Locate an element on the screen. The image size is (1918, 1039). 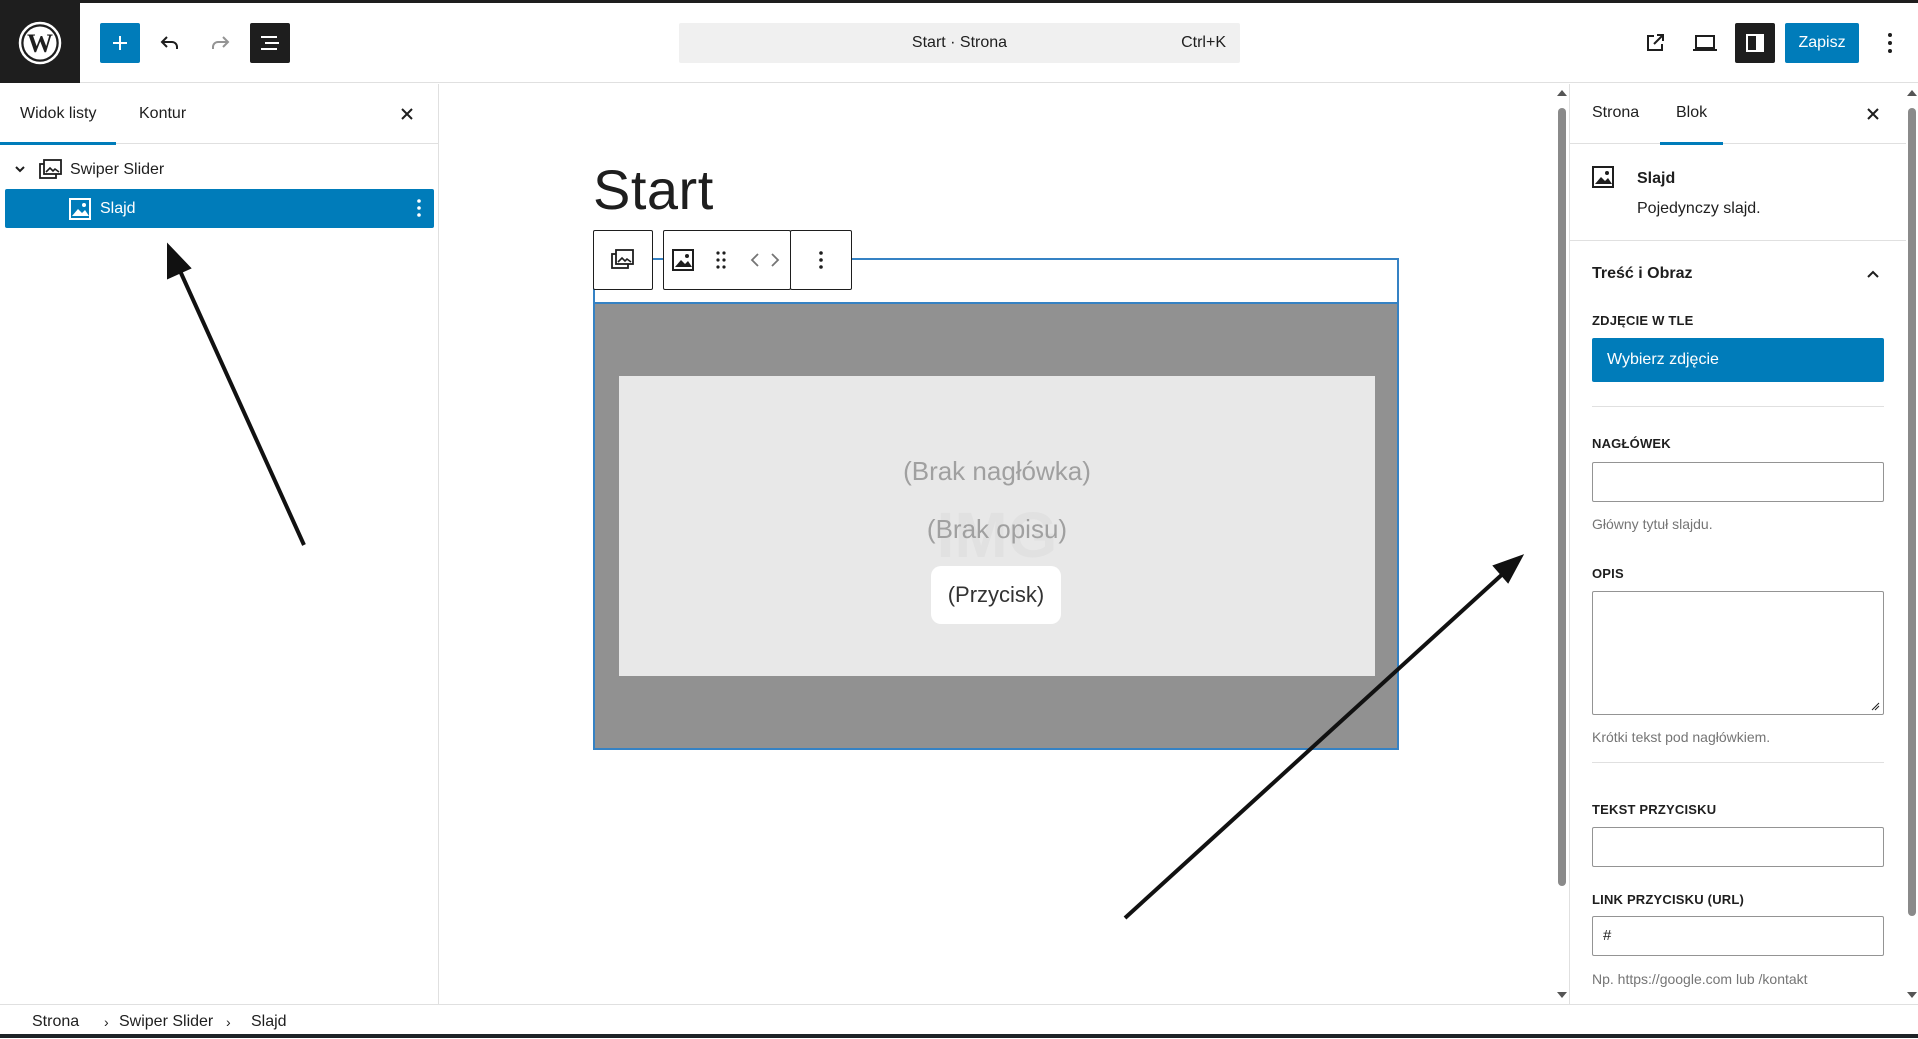
taskbar-edge is located at coordinates (959, 1036).